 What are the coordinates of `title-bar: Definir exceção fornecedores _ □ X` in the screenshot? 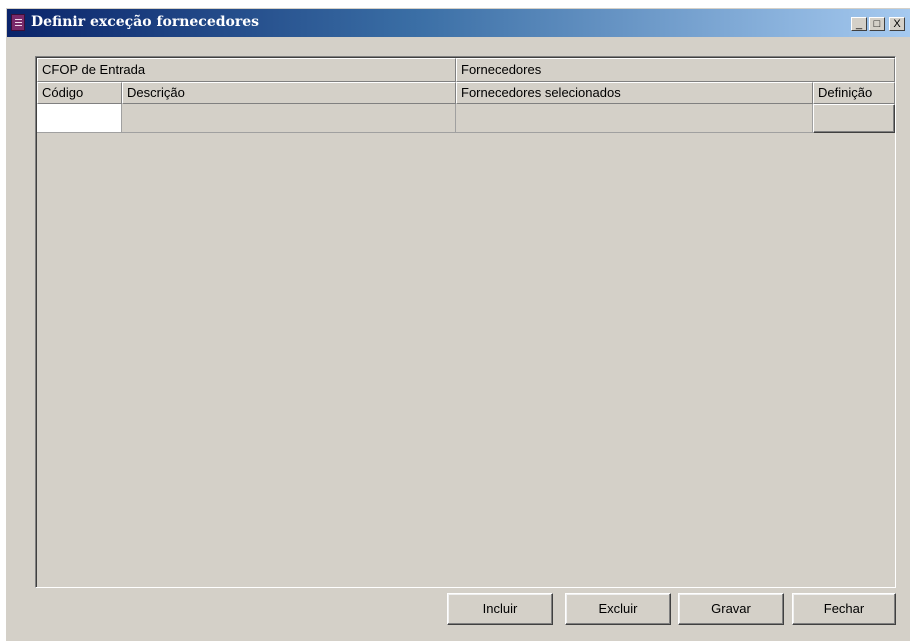 It's located at (458, 23).